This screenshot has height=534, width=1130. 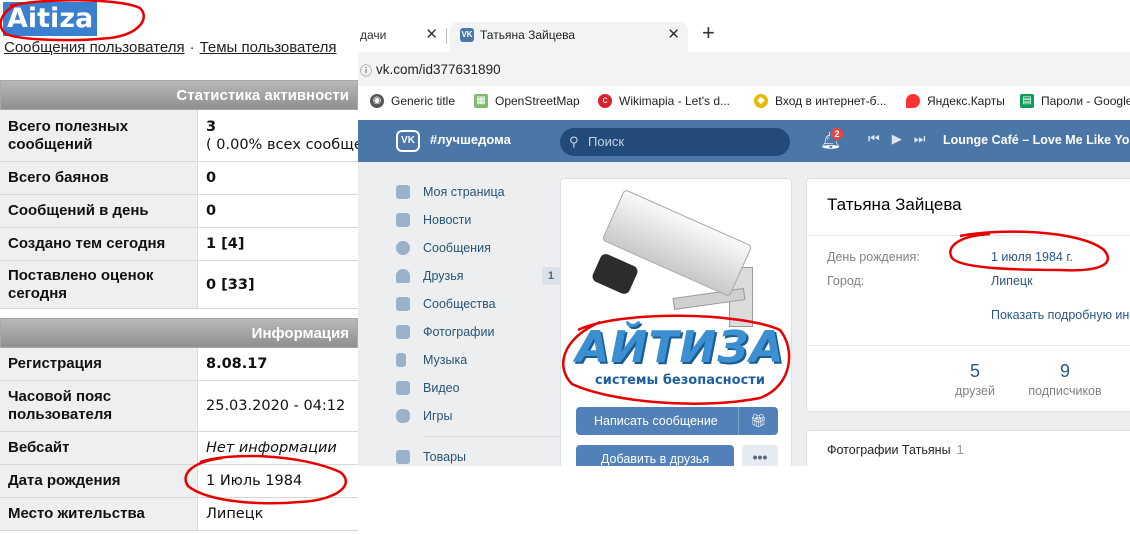 I want to click on menu-item-messages: Сообщения, so click(x=474, y=248).